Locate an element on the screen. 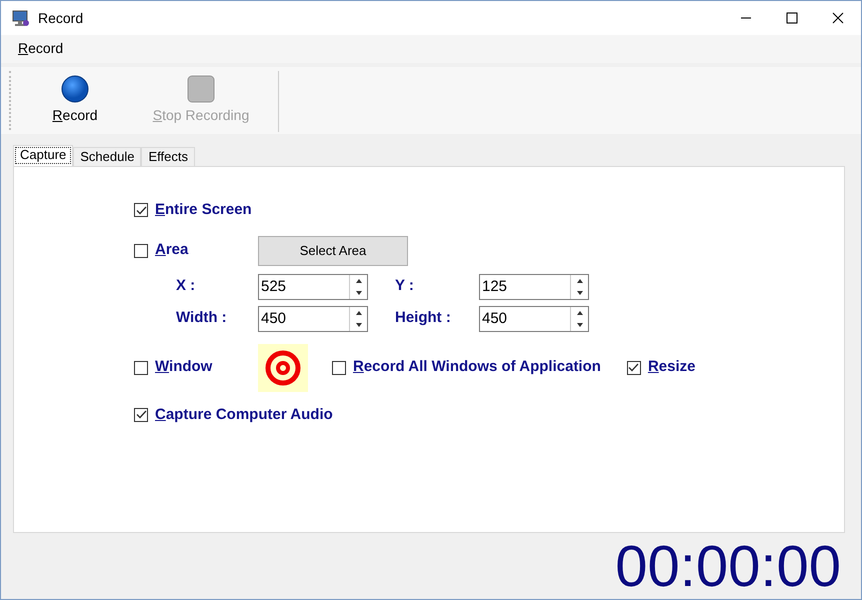 The width and height of the screenshot is (862, 600). checkbox-label: Entire Screen is located at coordinates (203, 210).